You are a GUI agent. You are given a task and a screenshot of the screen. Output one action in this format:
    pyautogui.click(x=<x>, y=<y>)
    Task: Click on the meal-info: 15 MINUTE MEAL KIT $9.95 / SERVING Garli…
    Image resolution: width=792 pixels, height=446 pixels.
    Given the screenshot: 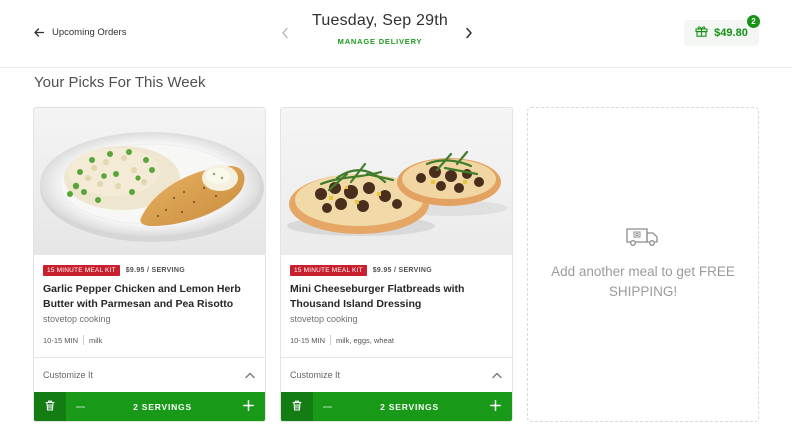 What is the action you would take?
    pyautogui.click(x=150, y=305)
    